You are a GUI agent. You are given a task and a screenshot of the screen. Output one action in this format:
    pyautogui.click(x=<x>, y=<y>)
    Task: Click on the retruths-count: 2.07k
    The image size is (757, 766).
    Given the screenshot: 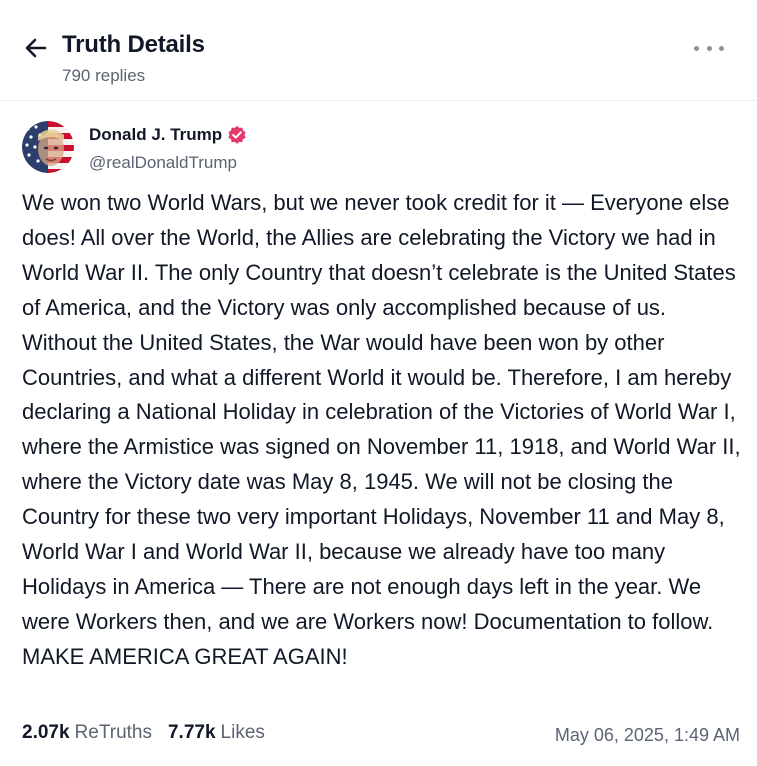 What is the action you would take?
    pyautogui.click(x=46, y=733)
    